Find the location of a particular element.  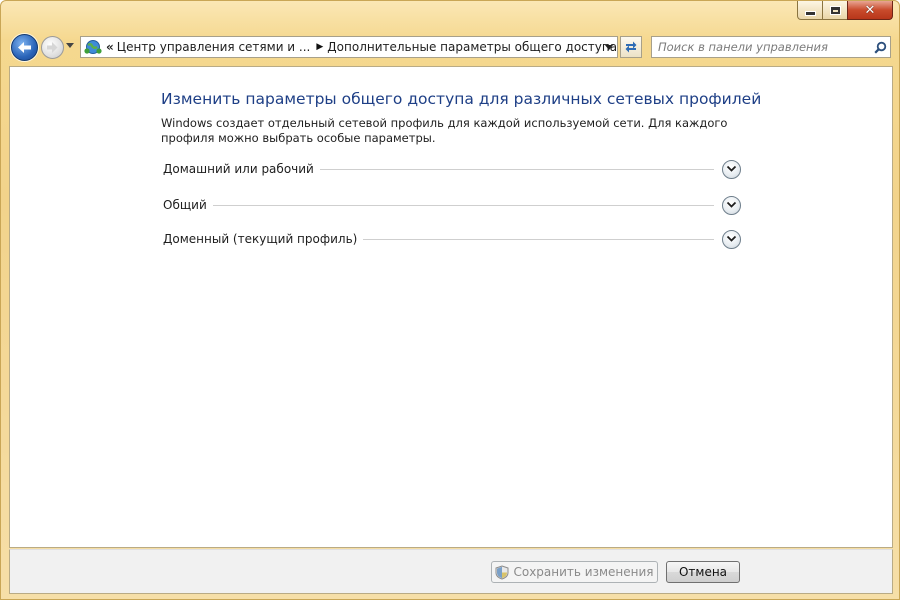

back-button is located at coordinates (24, 47).